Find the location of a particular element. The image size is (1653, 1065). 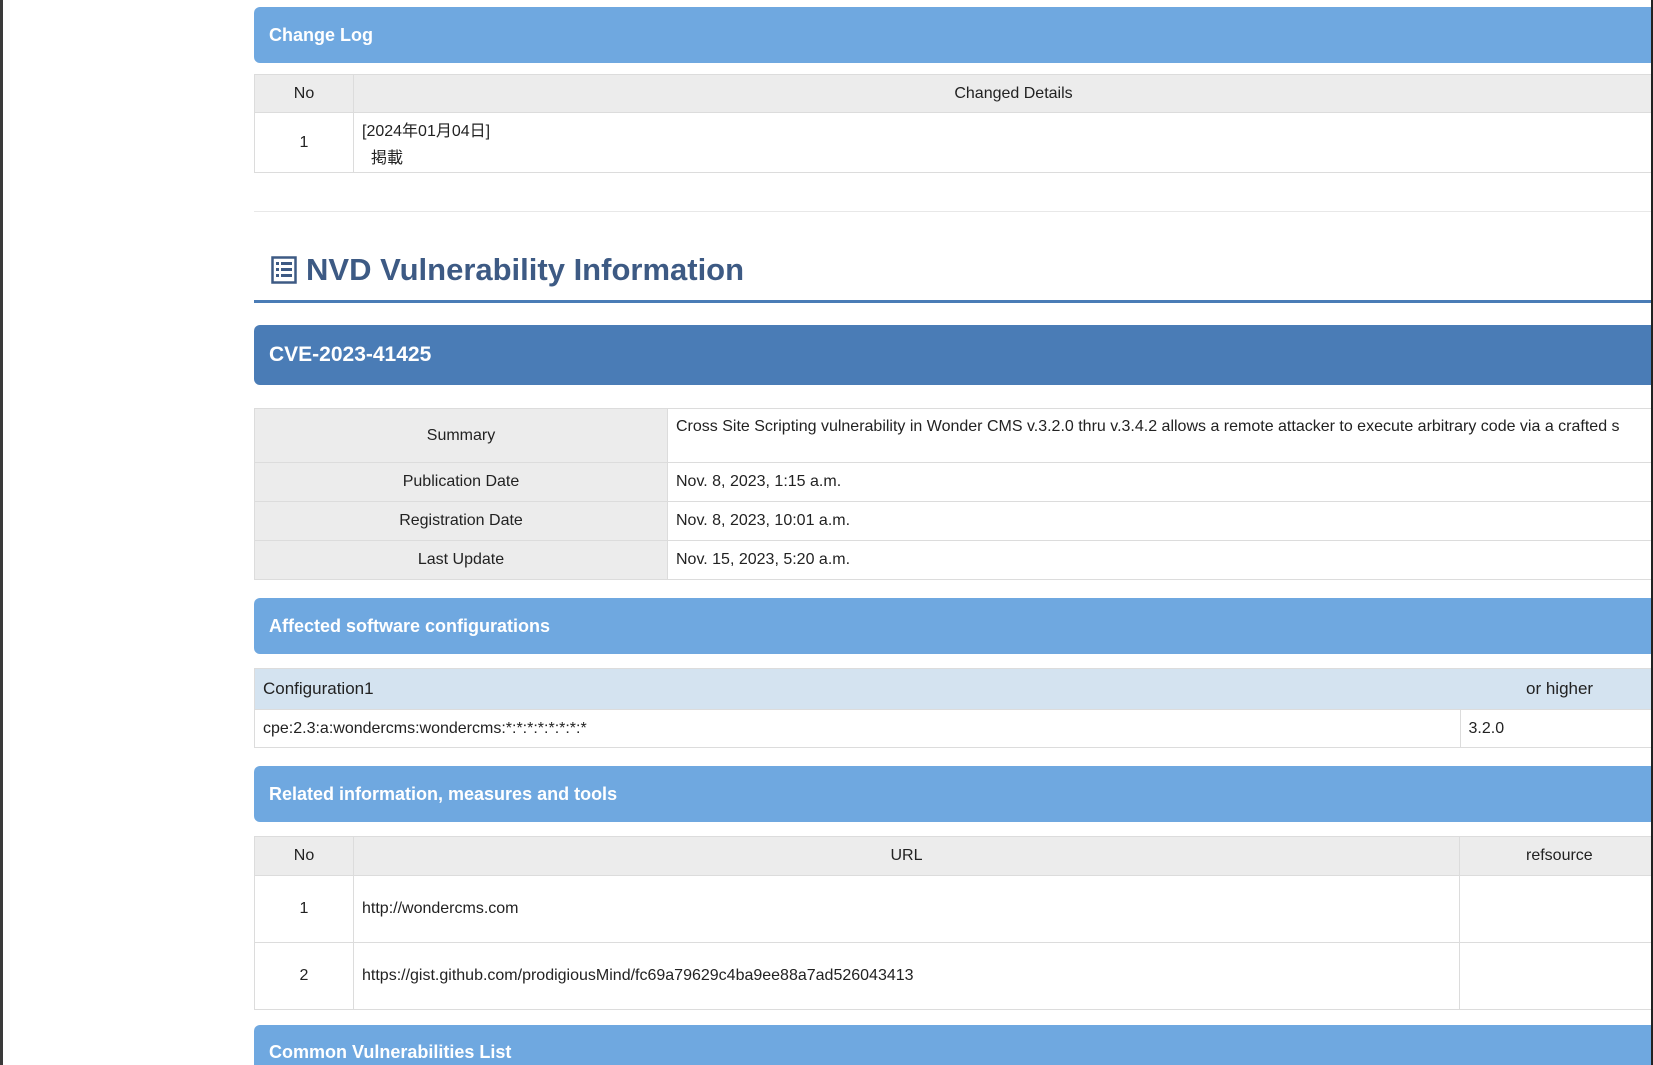

table-row: Publication Date Nov. 8, 2023, 1:15 a.m. is located at coordinates (952, 482).